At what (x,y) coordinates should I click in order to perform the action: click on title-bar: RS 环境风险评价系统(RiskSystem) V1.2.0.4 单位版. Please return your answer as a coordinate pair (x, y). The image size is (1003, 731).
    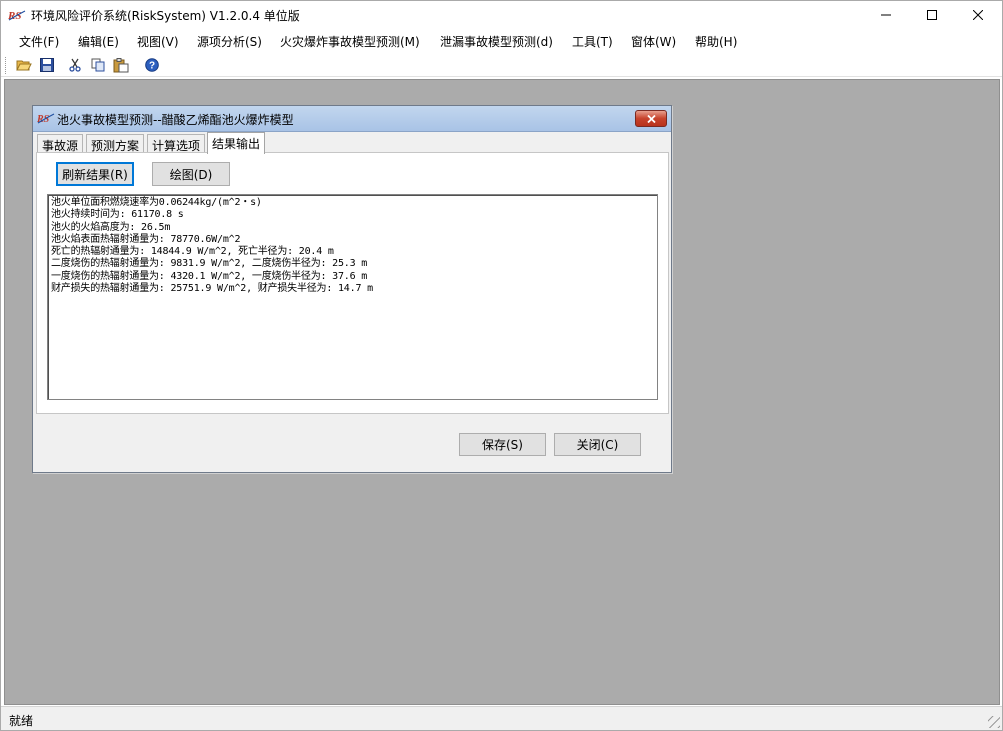
    Looking at the image, I should click on (501, 15).